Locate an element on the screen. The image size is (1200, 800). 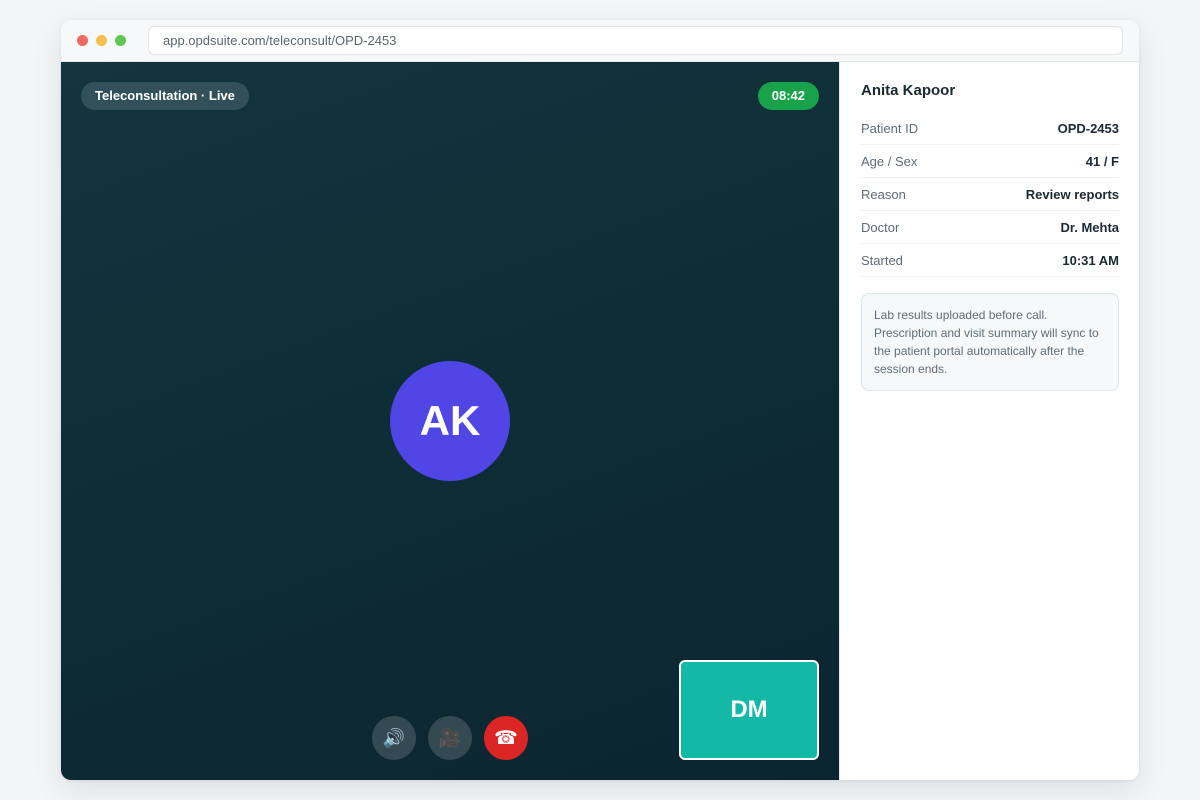
audio-toggle-button: 🔊 is located at coordinates (394, 738).